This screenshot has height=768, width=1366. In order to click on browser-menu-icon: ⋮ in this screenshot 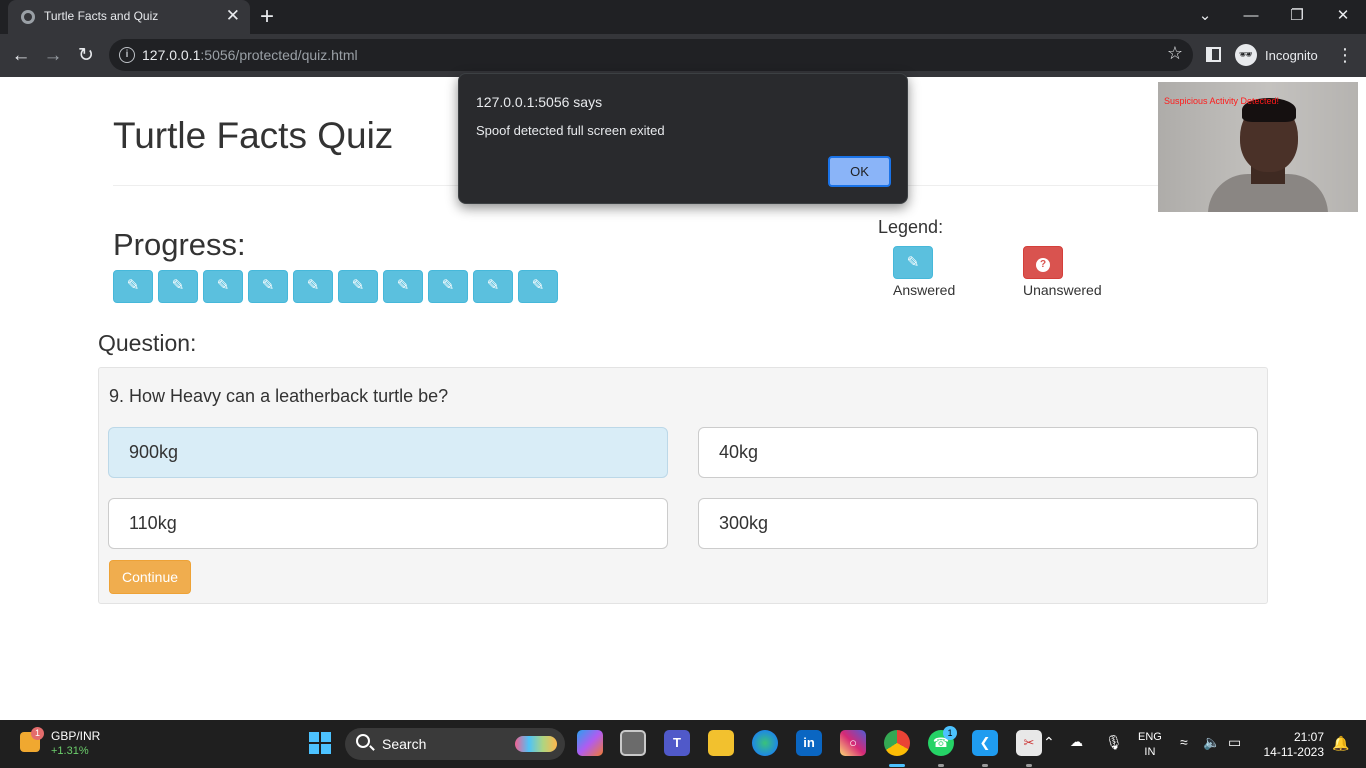, I will do `click(1345, 55)`.